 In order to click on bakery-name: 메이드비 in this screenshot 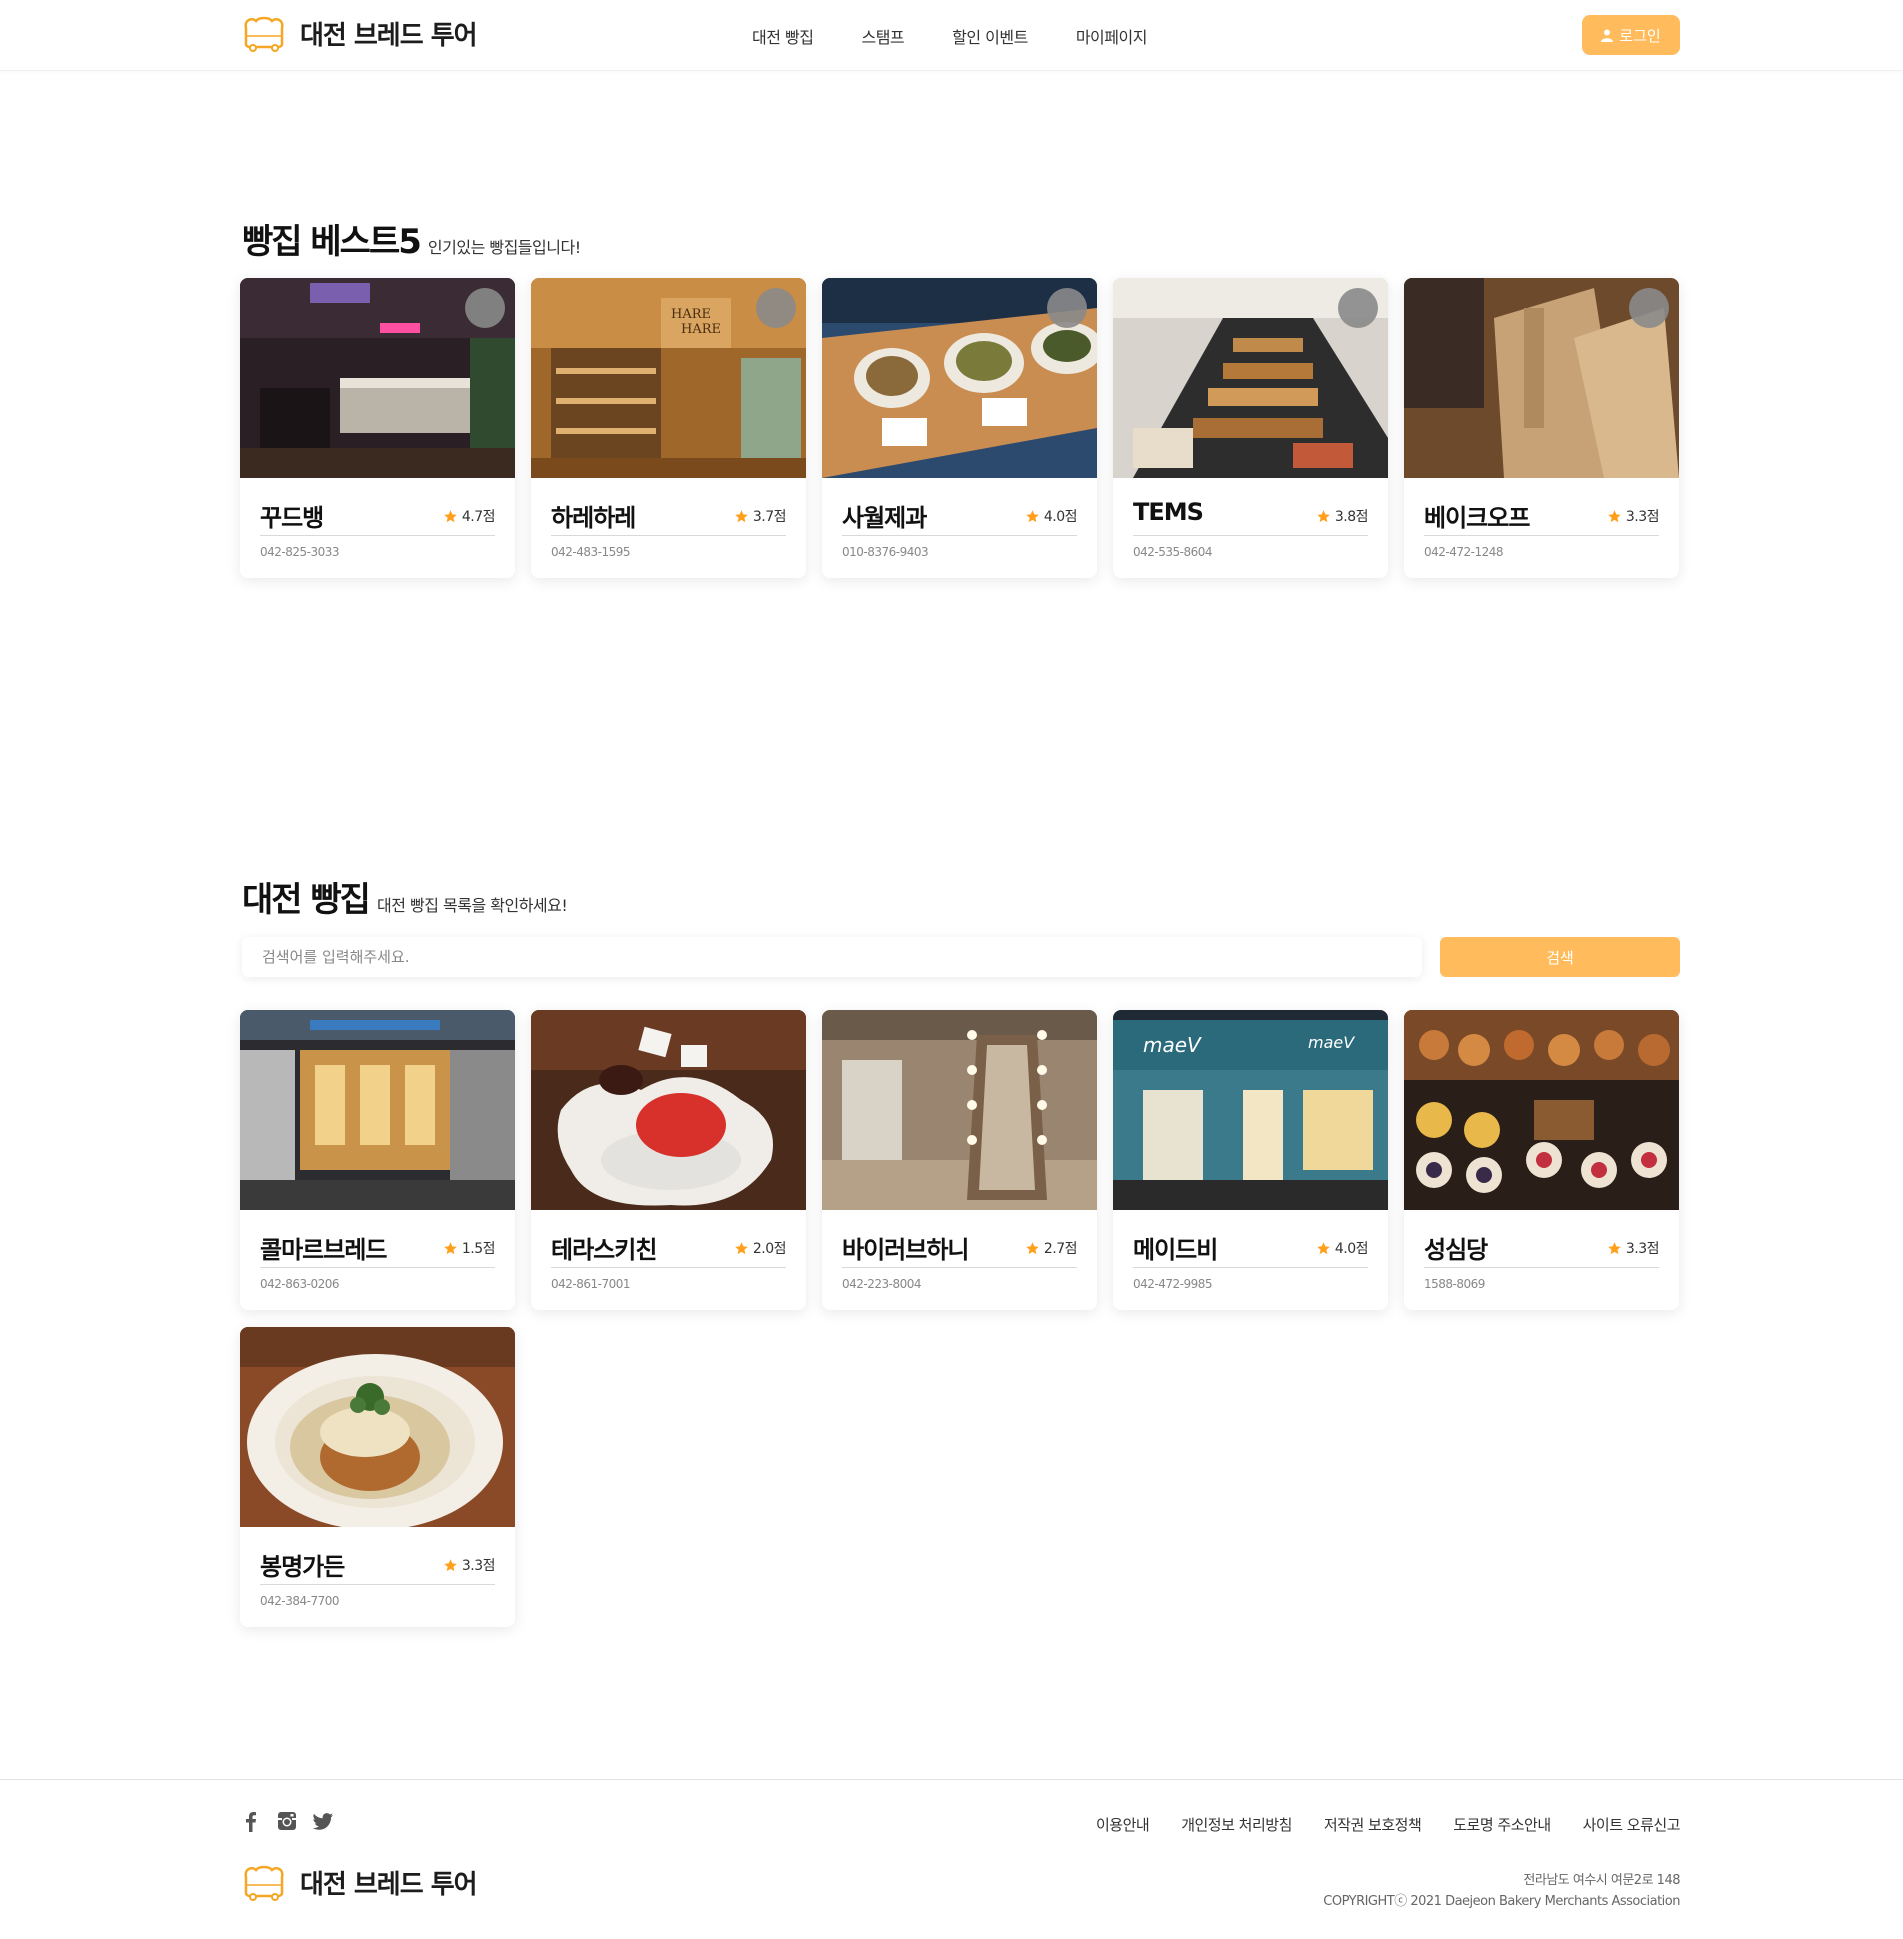, I will do `click(1175, 1250)`.